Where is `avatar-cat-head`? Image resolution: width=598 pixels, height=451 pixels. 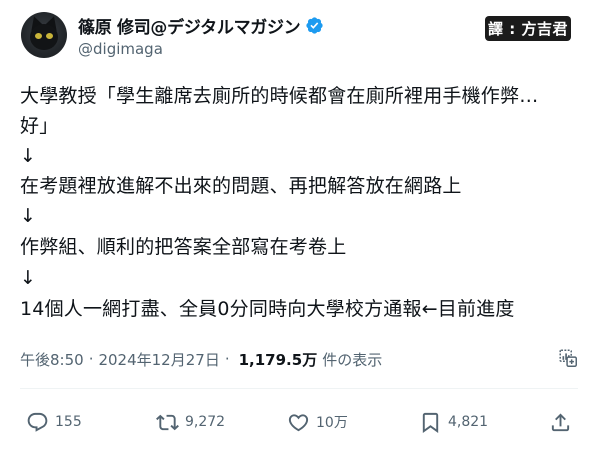 avatar-cat-head is located at coordinates (44, 37).